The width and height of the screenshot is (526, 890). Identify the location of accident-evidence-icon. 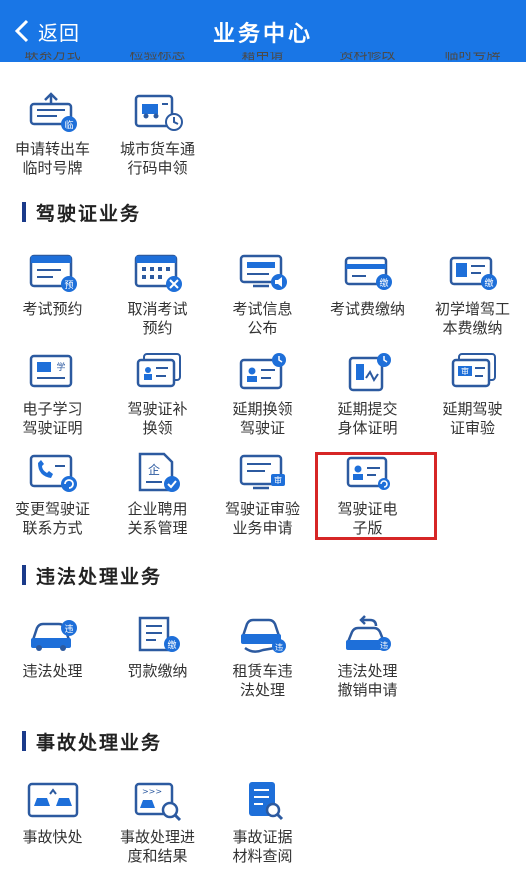
(265, 801).